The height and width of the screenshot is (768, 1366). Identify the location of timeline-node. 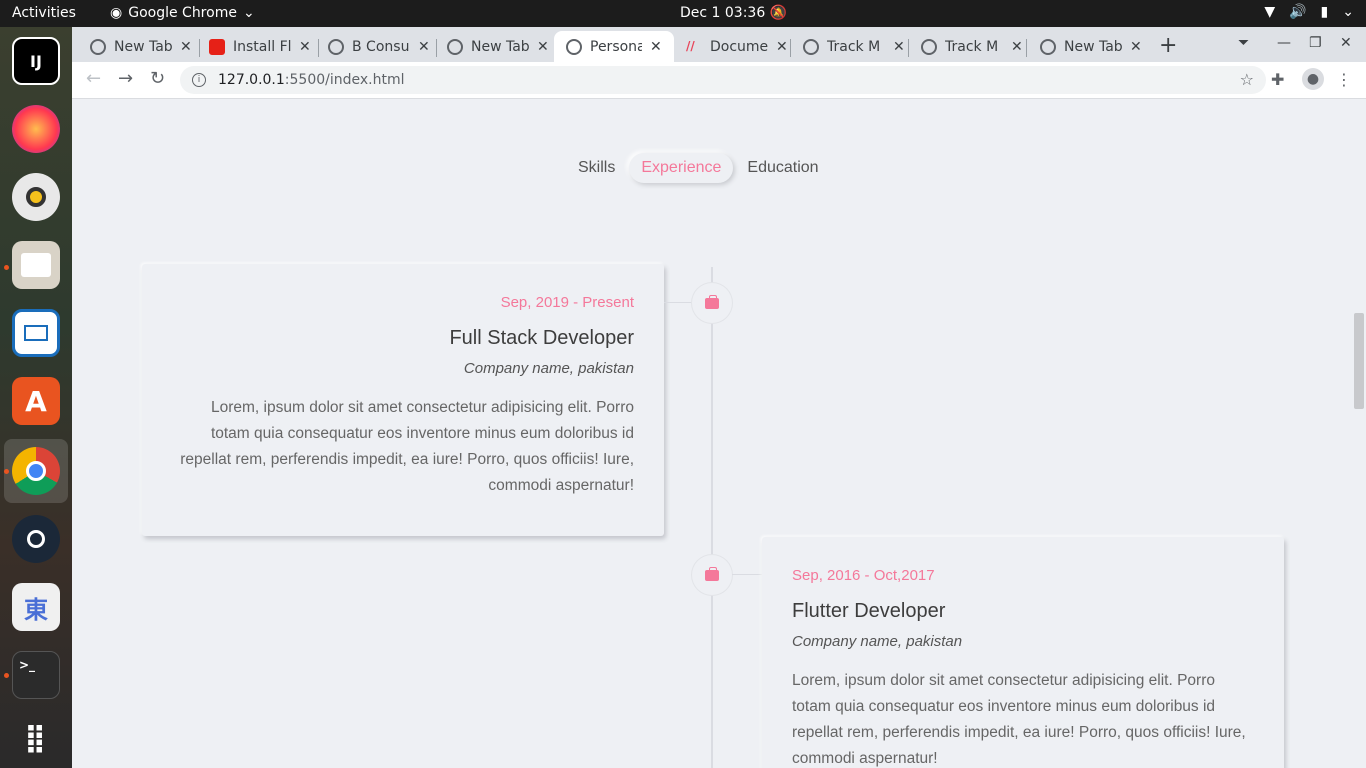
(712, 303).